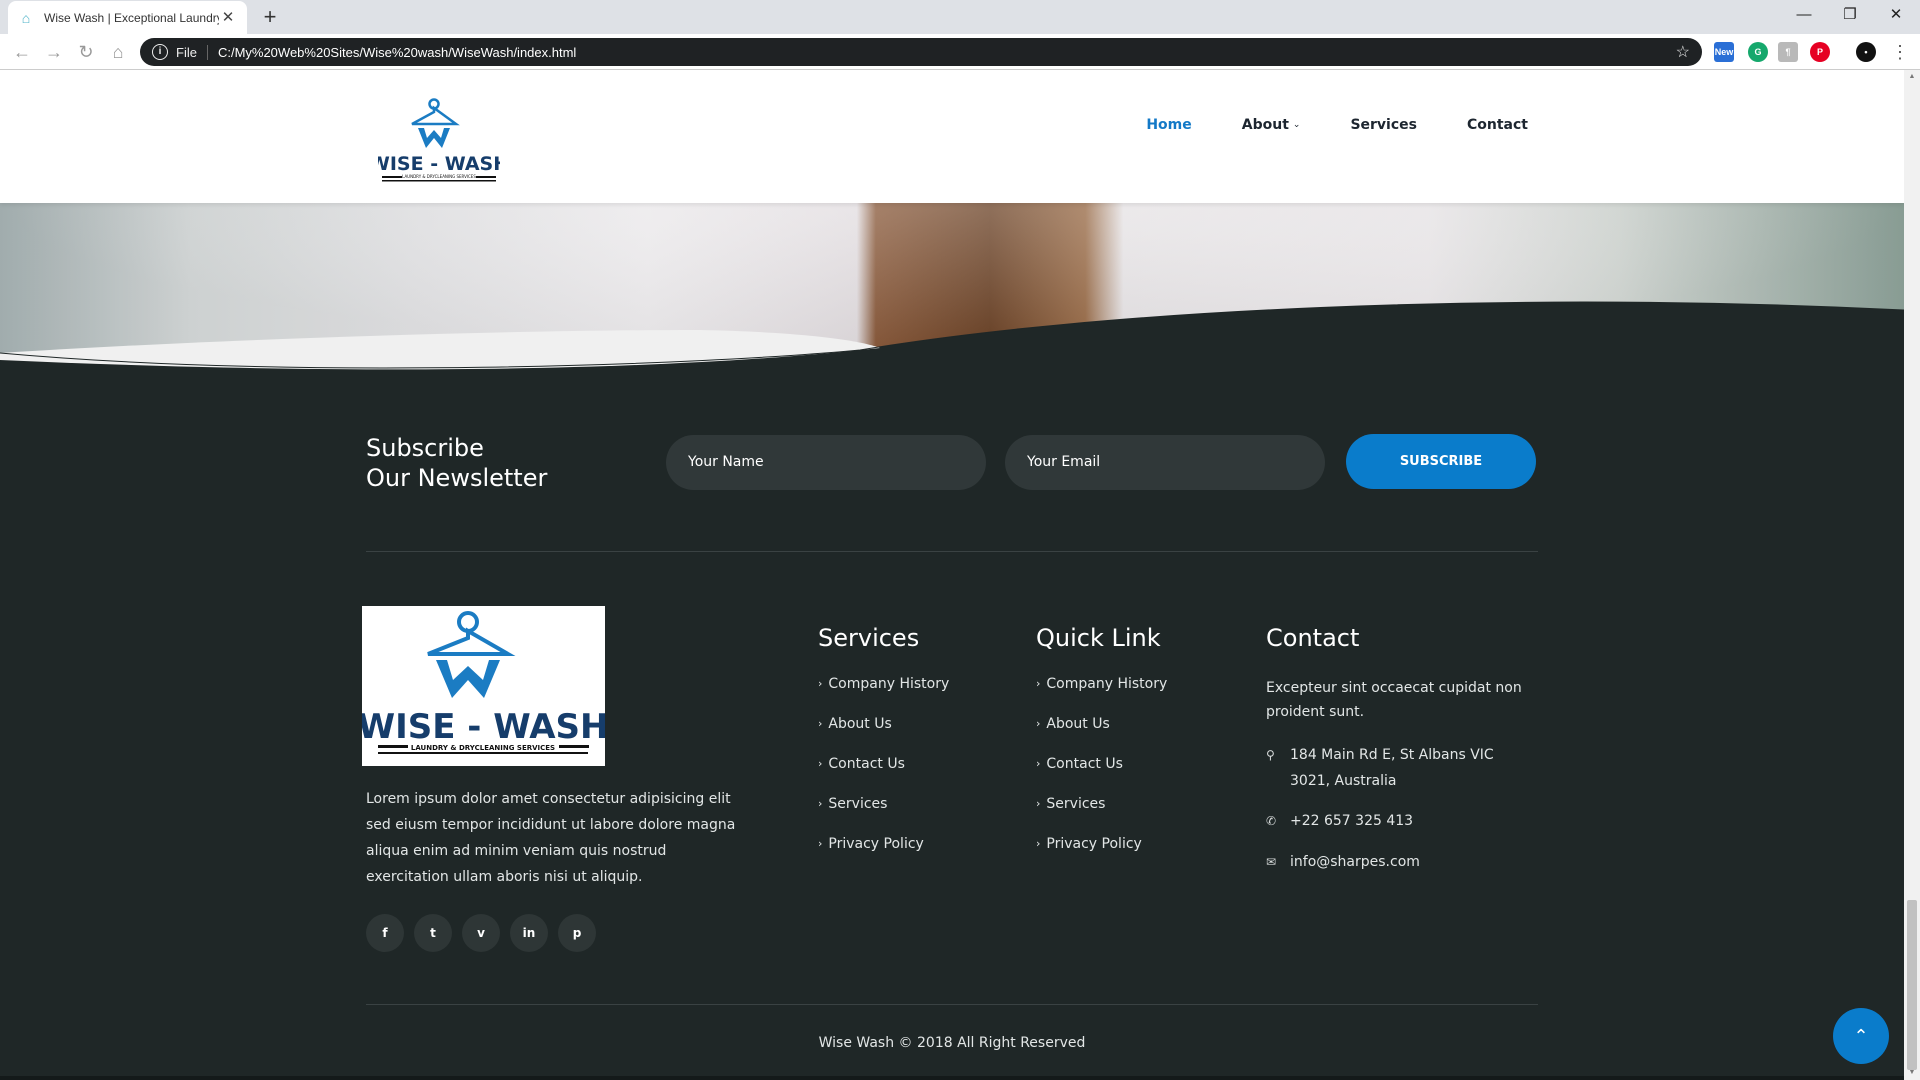  What do you see at coordinates (1312, 125) in the screenshot?
I see `main-nav: Home About ⌄ Services Contact` at bounding box center [1312, 125].